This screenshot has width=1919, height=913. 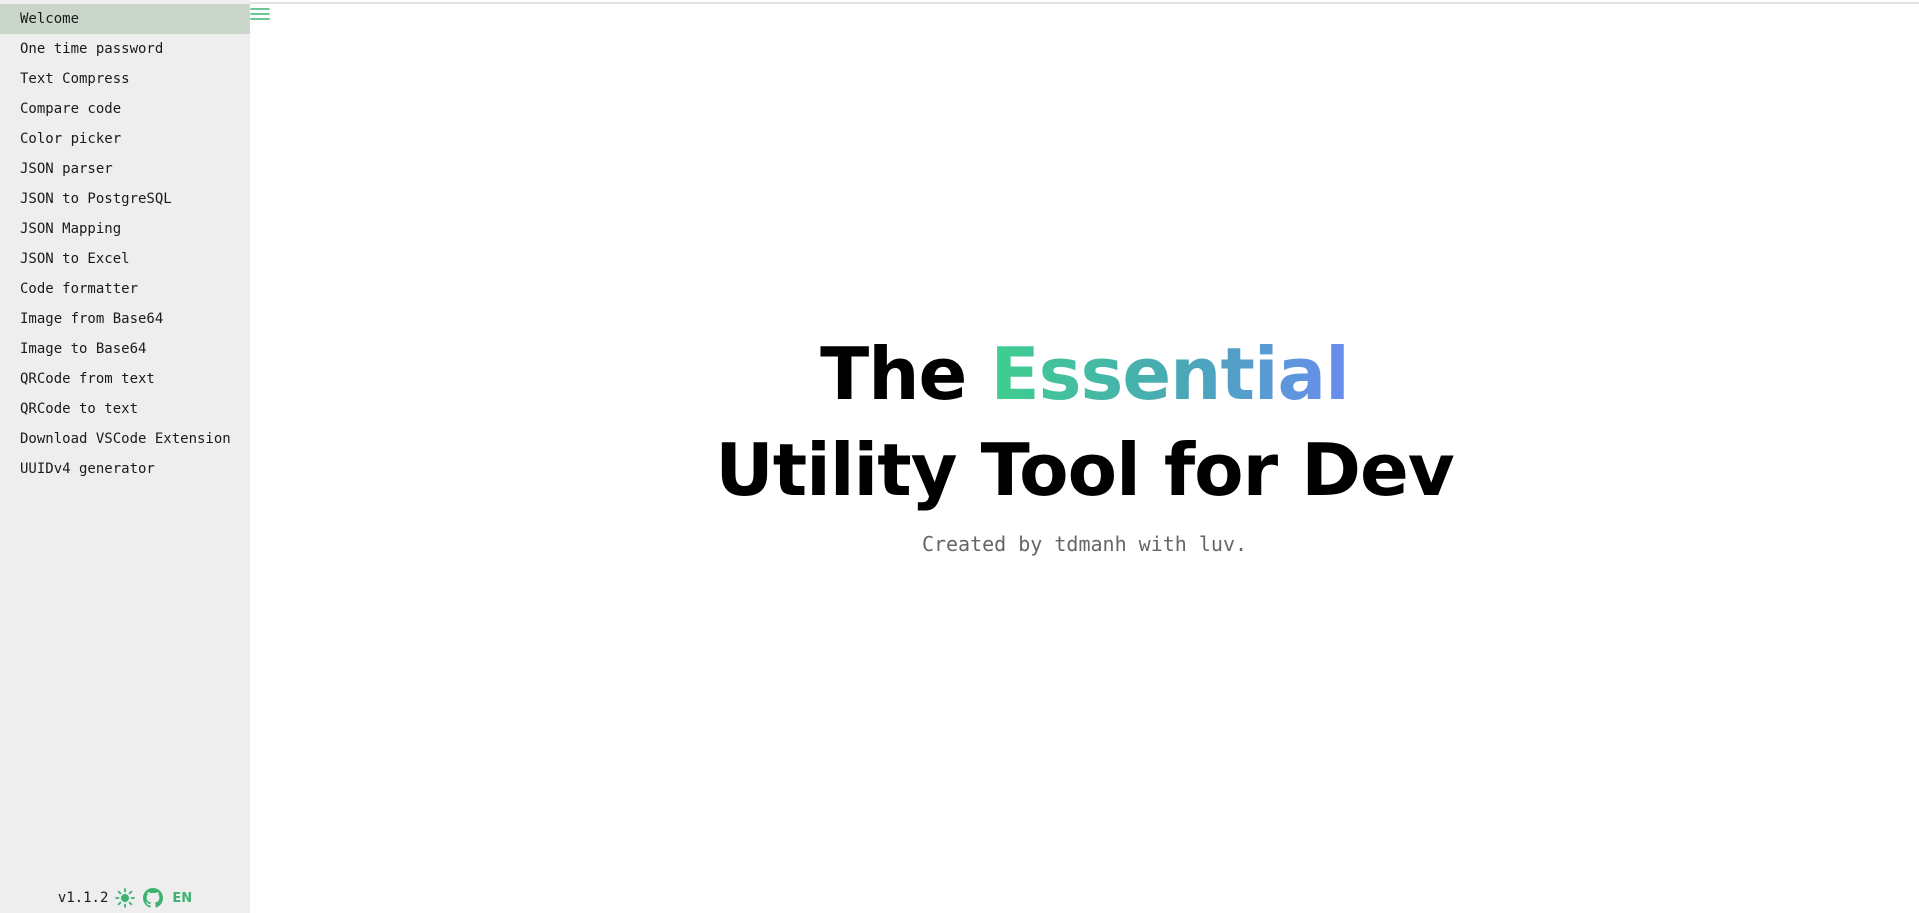 I want to click on hero-subtitle: Created by tdmanh with luv., so click(x=1084, y=544).